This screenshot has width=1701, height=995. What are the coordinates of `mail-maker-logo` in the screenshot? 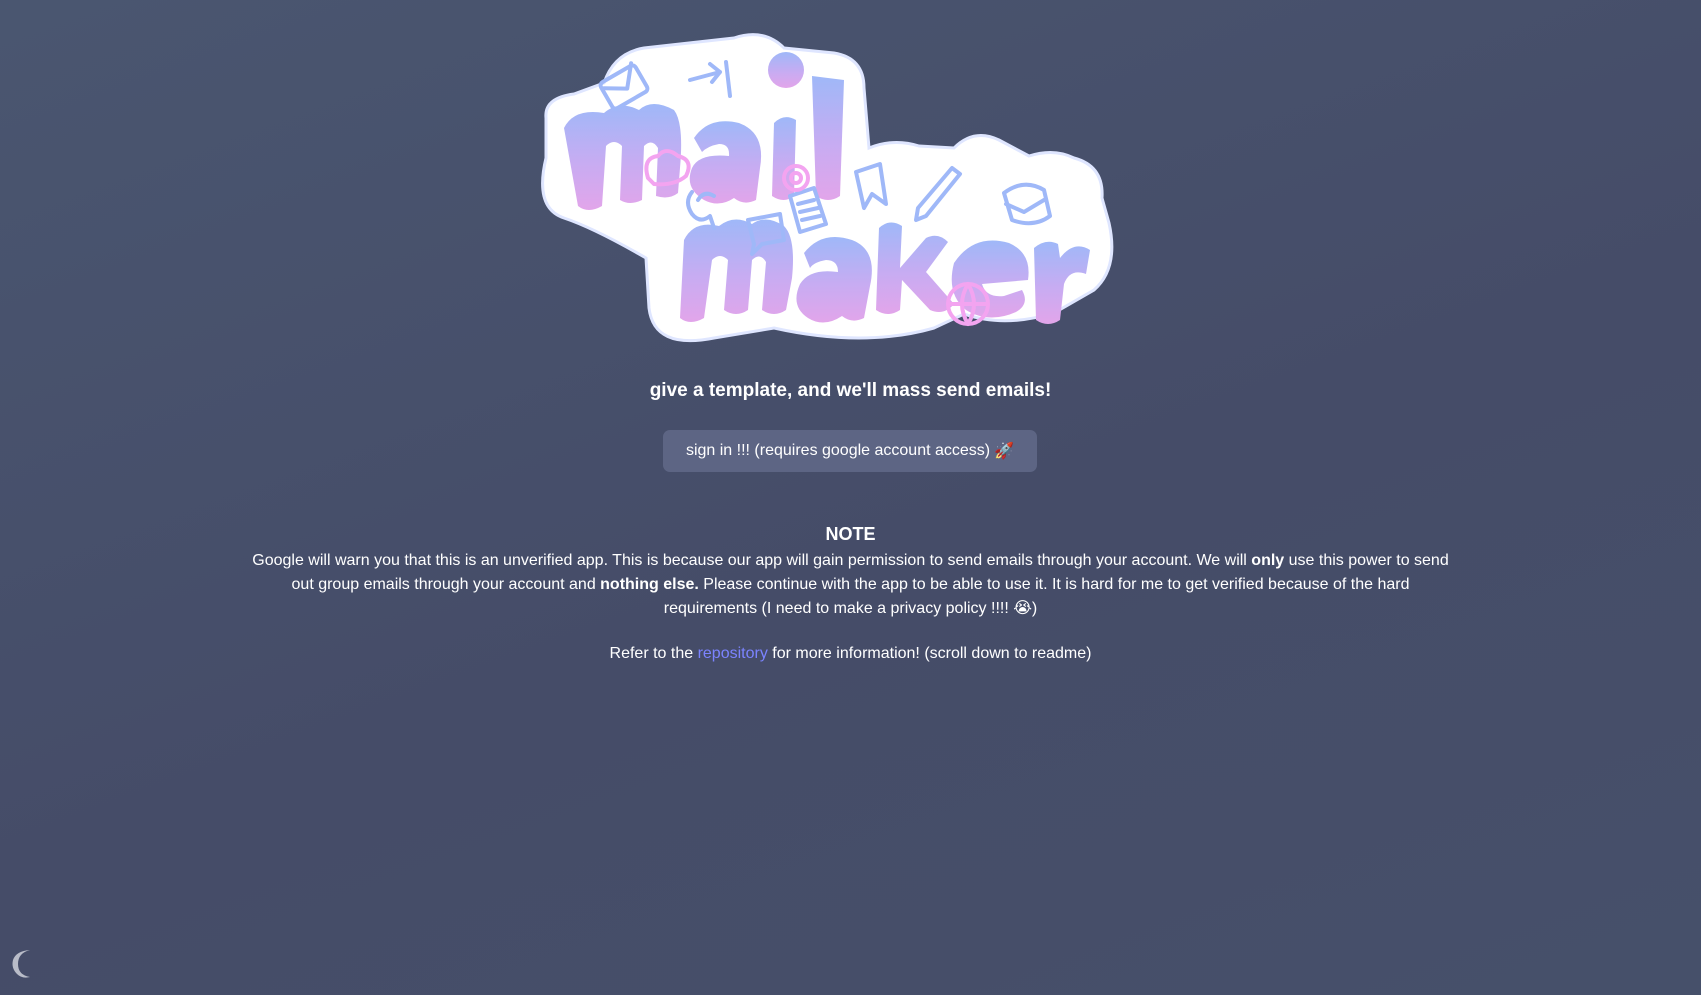 It's located at (849, 193).